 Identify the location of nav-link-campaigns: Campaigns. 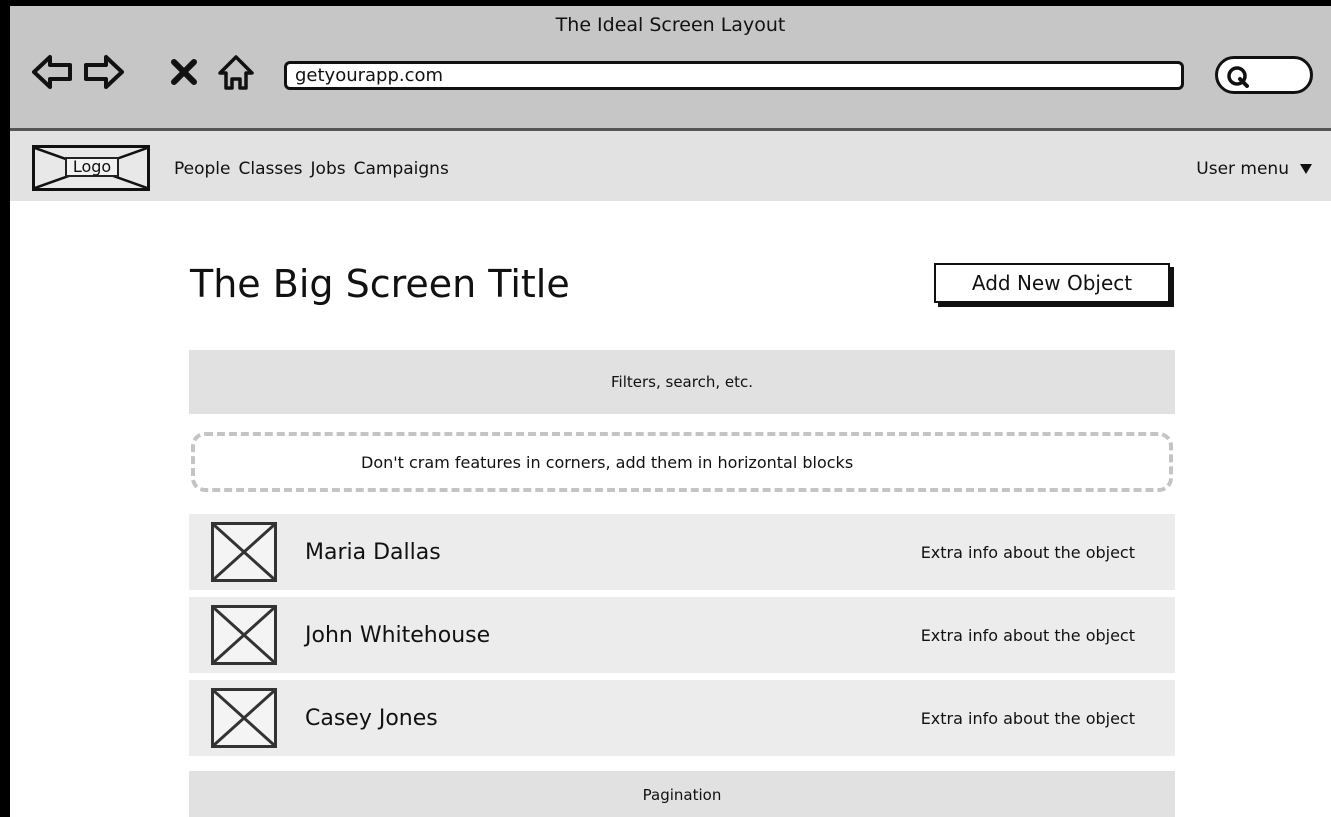
(401, 169).